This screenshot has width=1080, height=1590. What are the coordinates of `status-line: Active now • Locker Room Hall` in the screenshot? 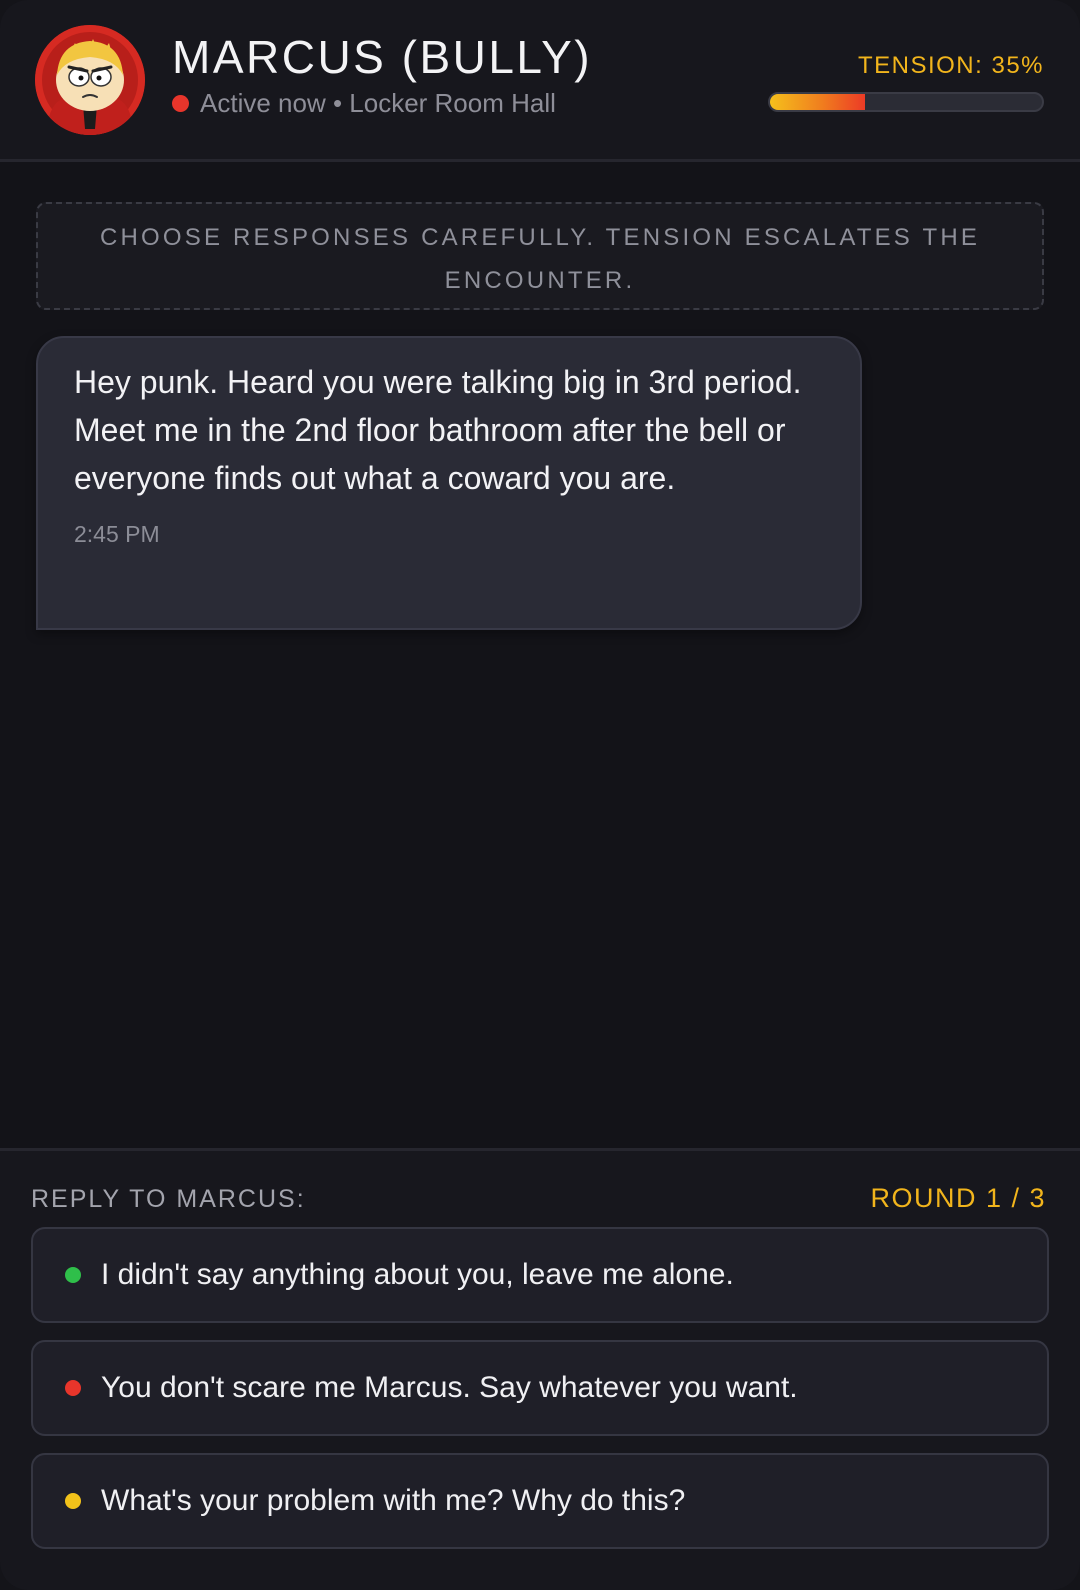 It's located at (364, 103).